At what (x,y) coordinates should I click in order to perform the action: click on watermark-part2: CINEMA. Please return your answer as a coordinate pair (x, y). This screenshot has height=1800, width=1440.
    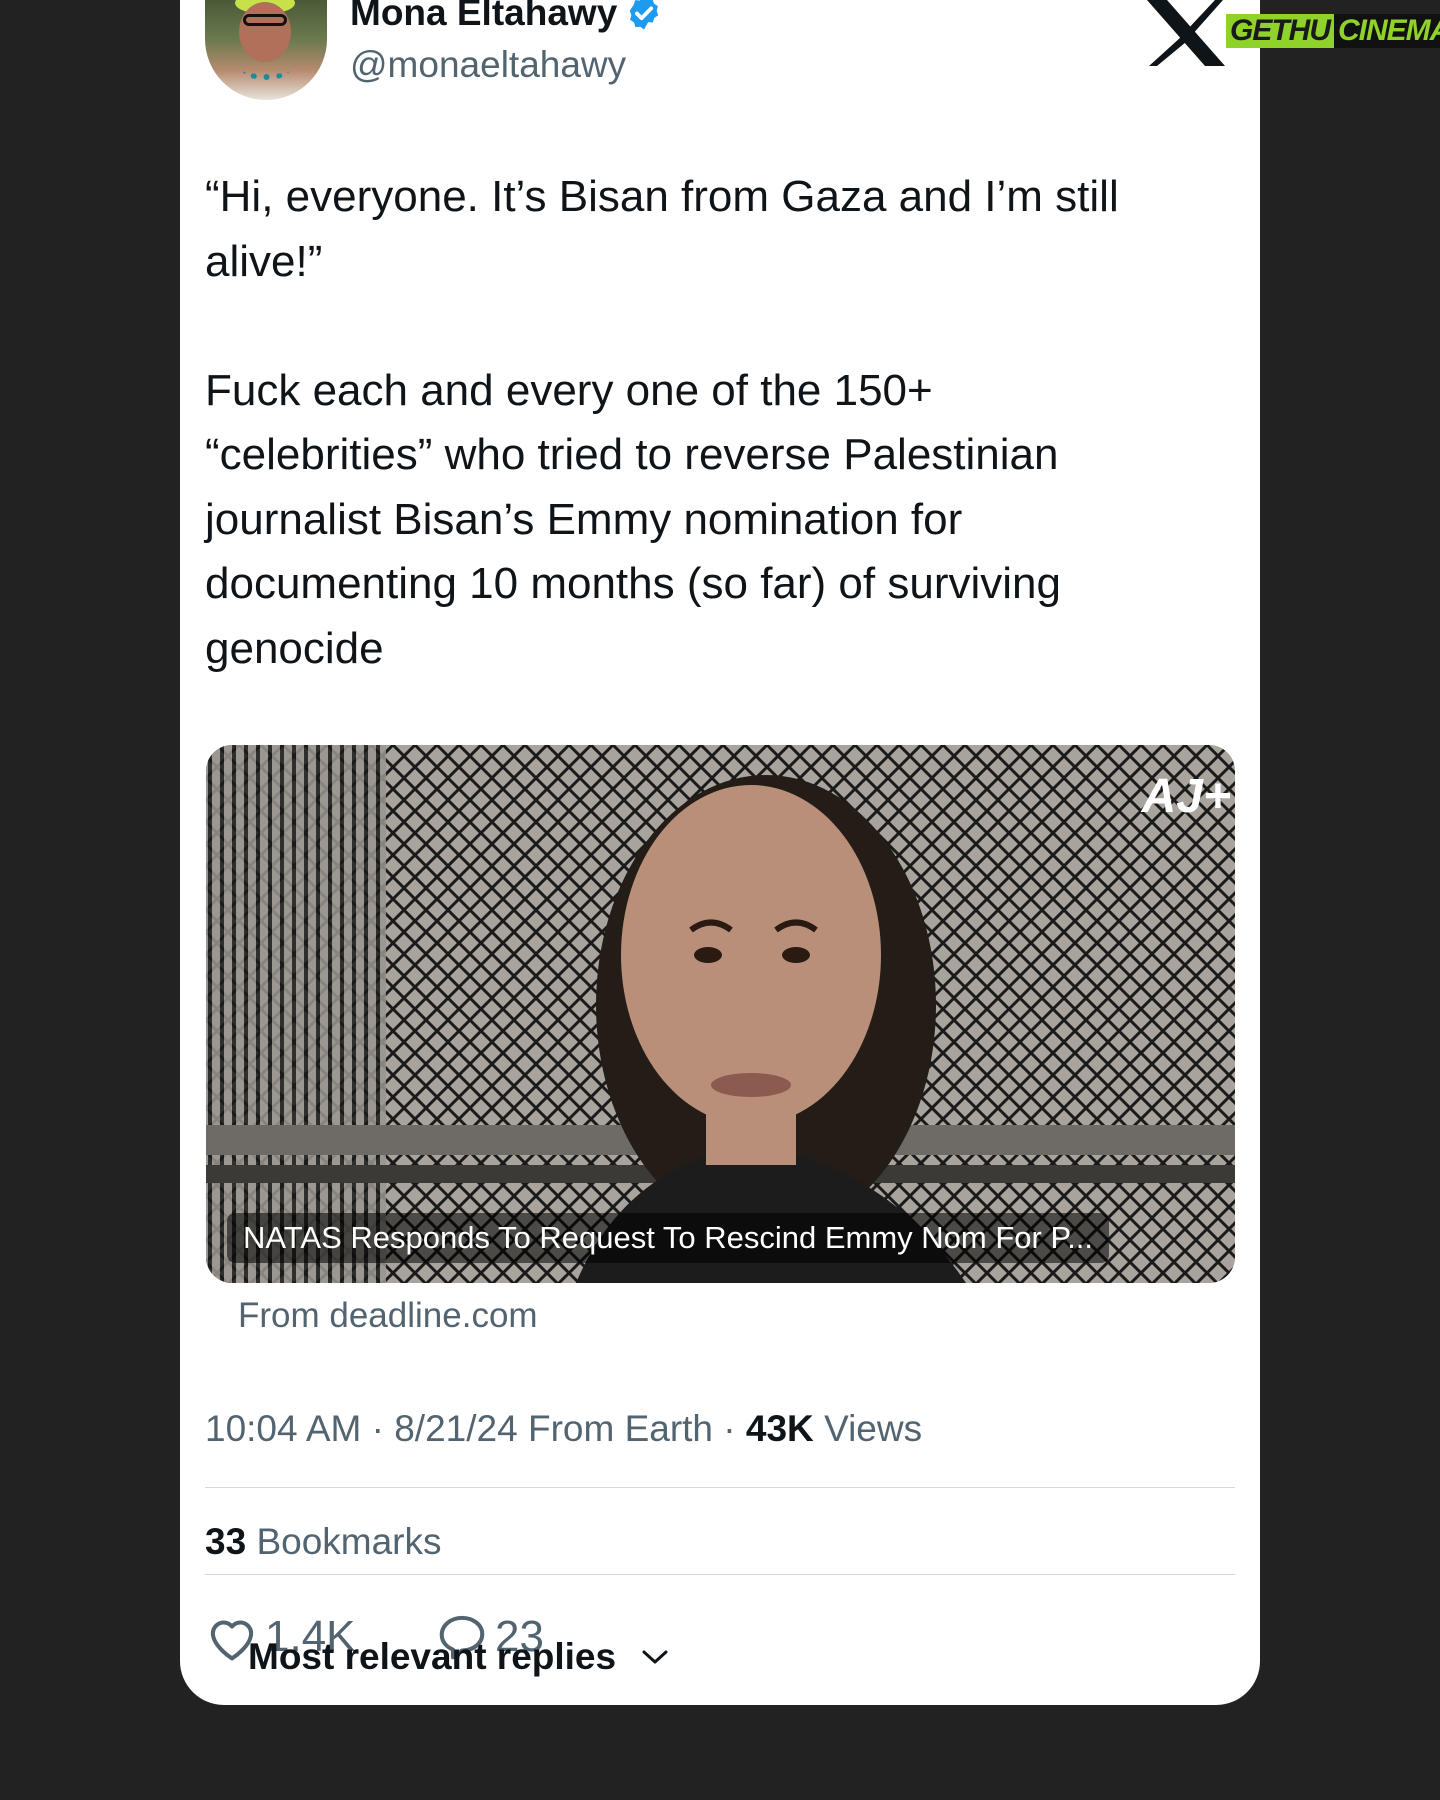
    Looking at the image, I should click on (1387, 31).